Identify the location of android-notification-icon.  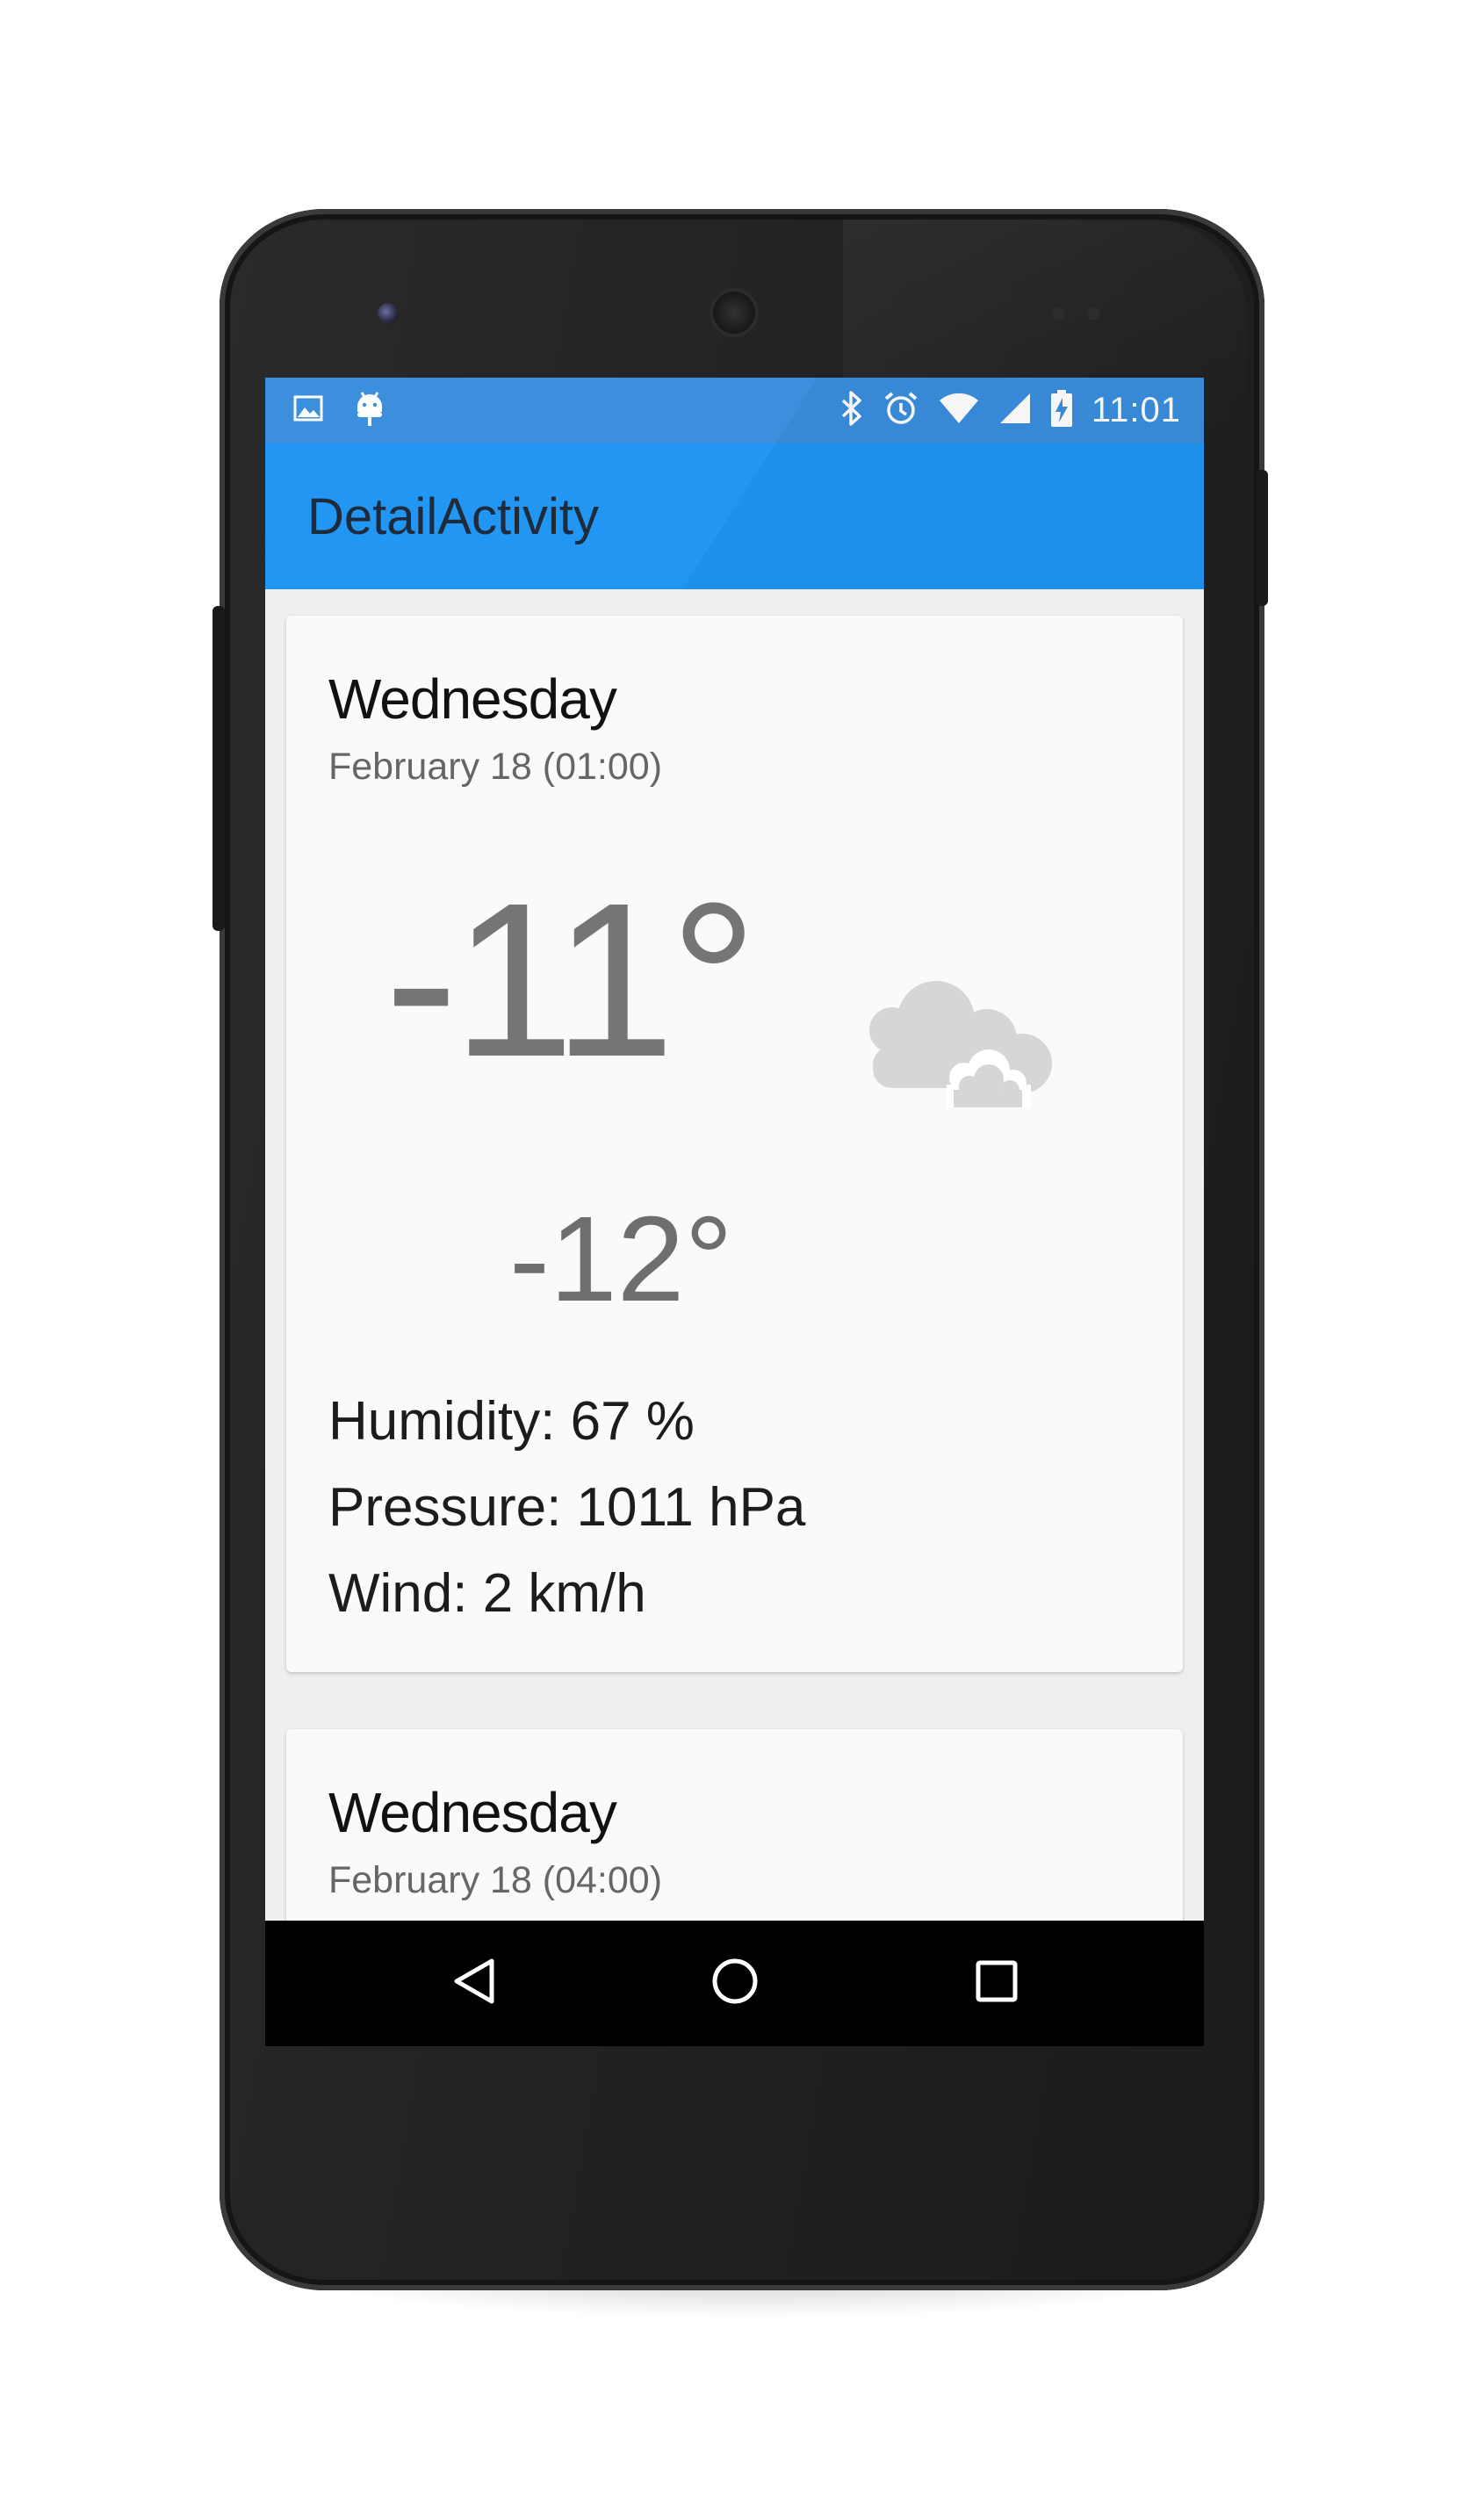
(370, 410).